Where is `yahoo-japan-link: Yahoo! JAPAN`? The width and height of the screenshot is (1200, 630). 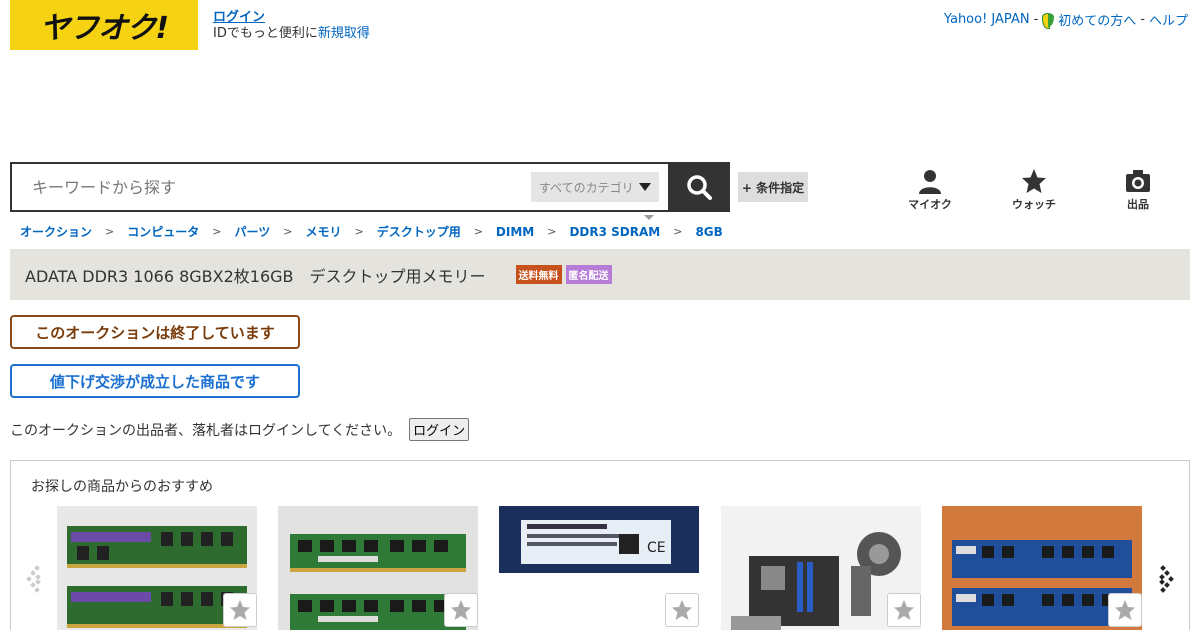
yahoo-japan-link: Yahoo! JAPAN is located at coordinates (987, 19).